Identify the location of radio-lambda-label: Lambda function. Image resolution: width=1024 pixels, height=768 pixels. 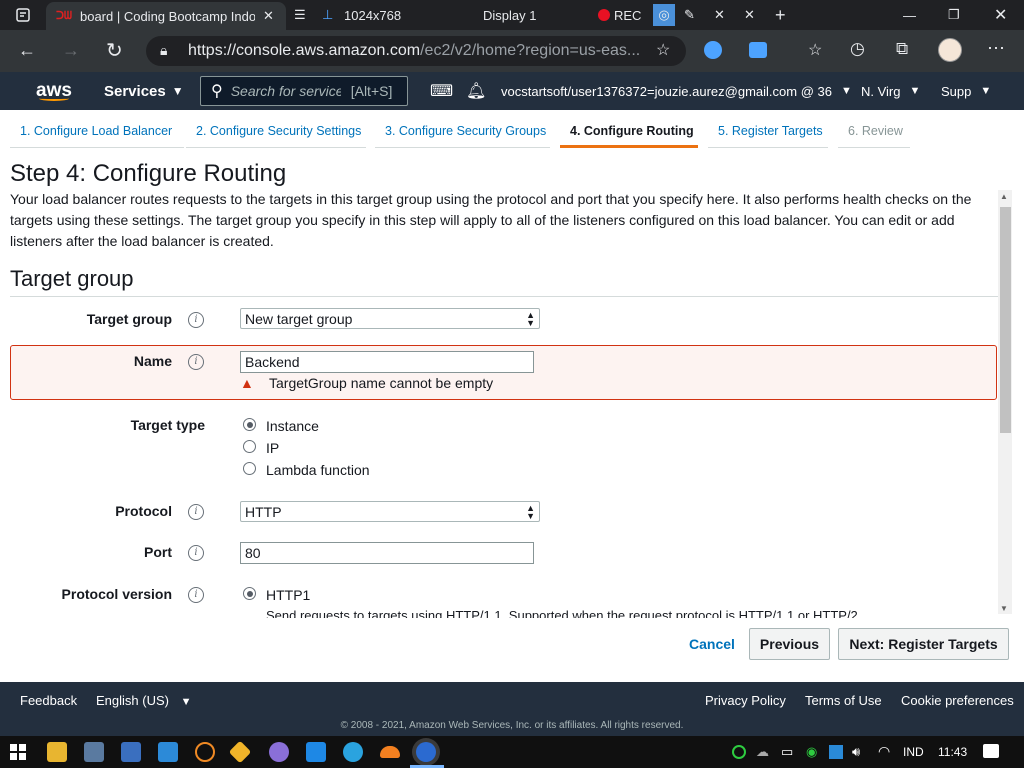
(318, 470).